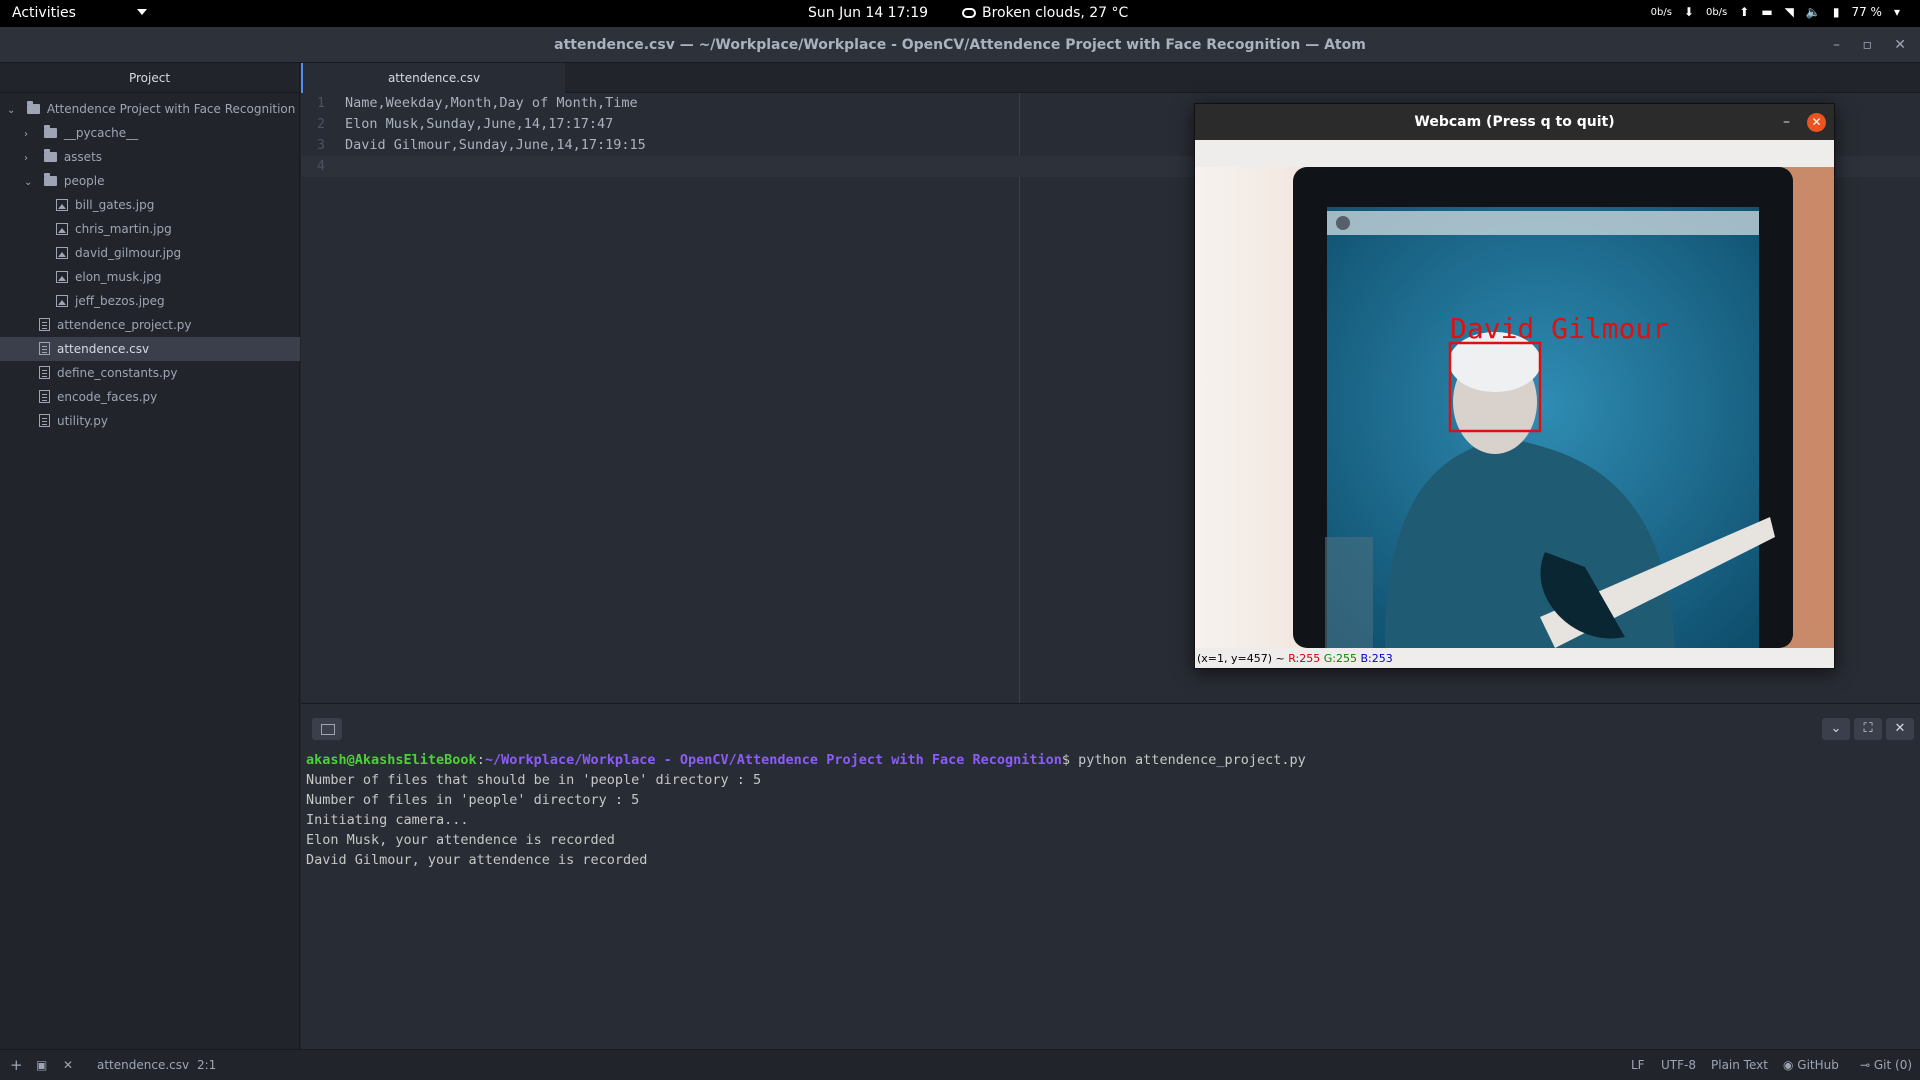 The width and height of the screenshot is (1920, 1080). I want to click on prompt-user: akash@AkashsEliteBook, so click(391, 760).